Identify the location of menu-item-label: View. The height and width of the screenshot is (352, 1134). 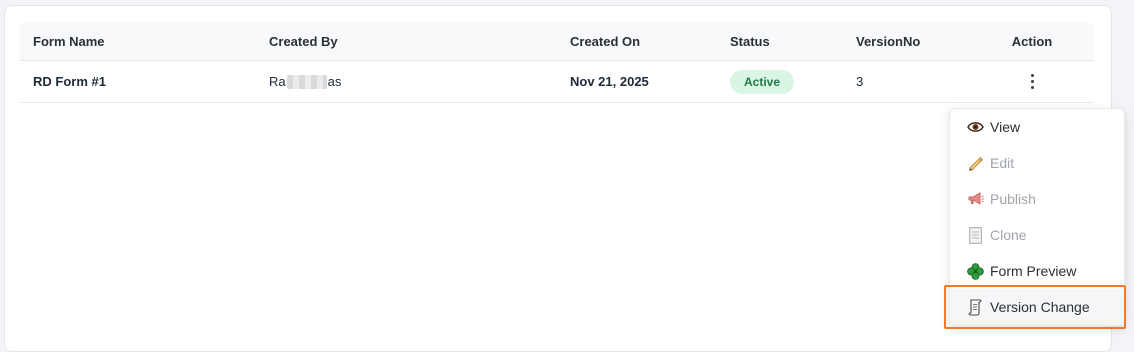
(1005, 127).